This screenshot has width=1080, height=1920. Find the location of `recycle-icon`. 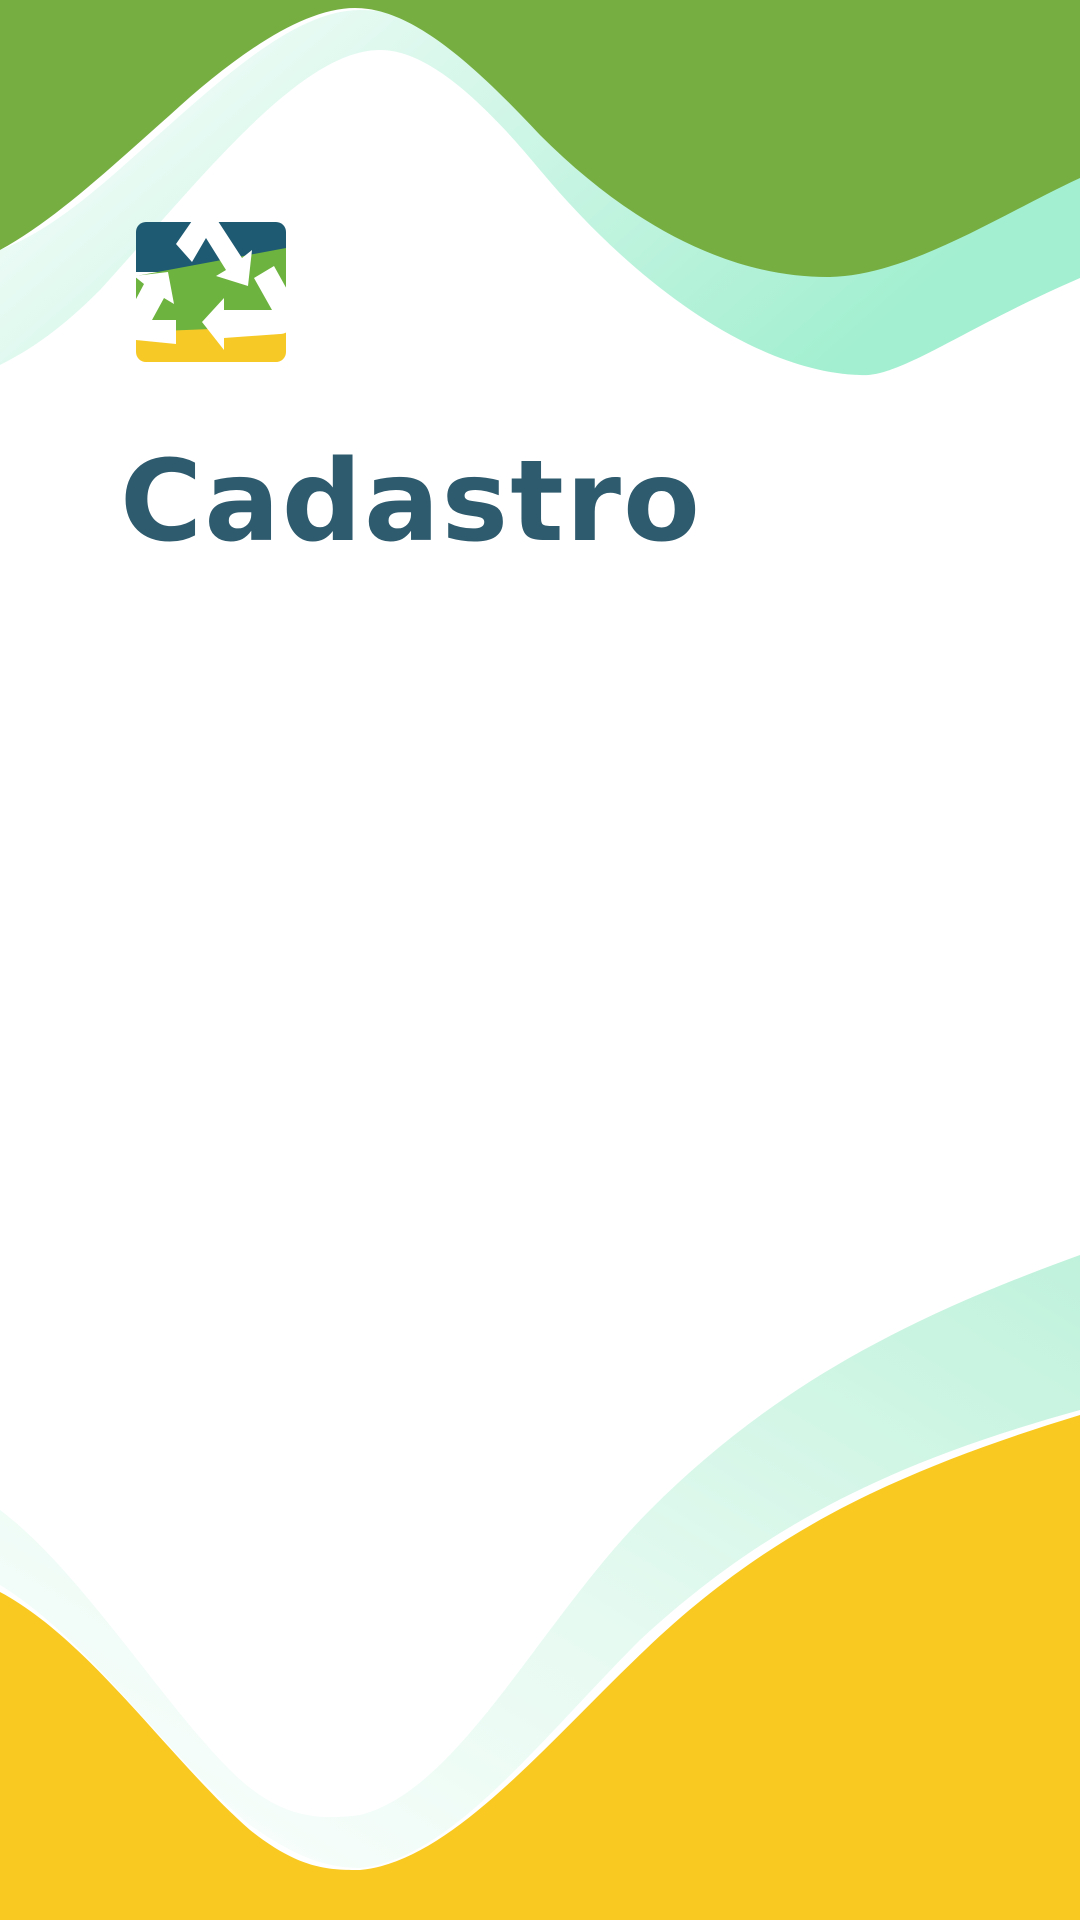

recycle-icon is located at coordinates (210, 288).